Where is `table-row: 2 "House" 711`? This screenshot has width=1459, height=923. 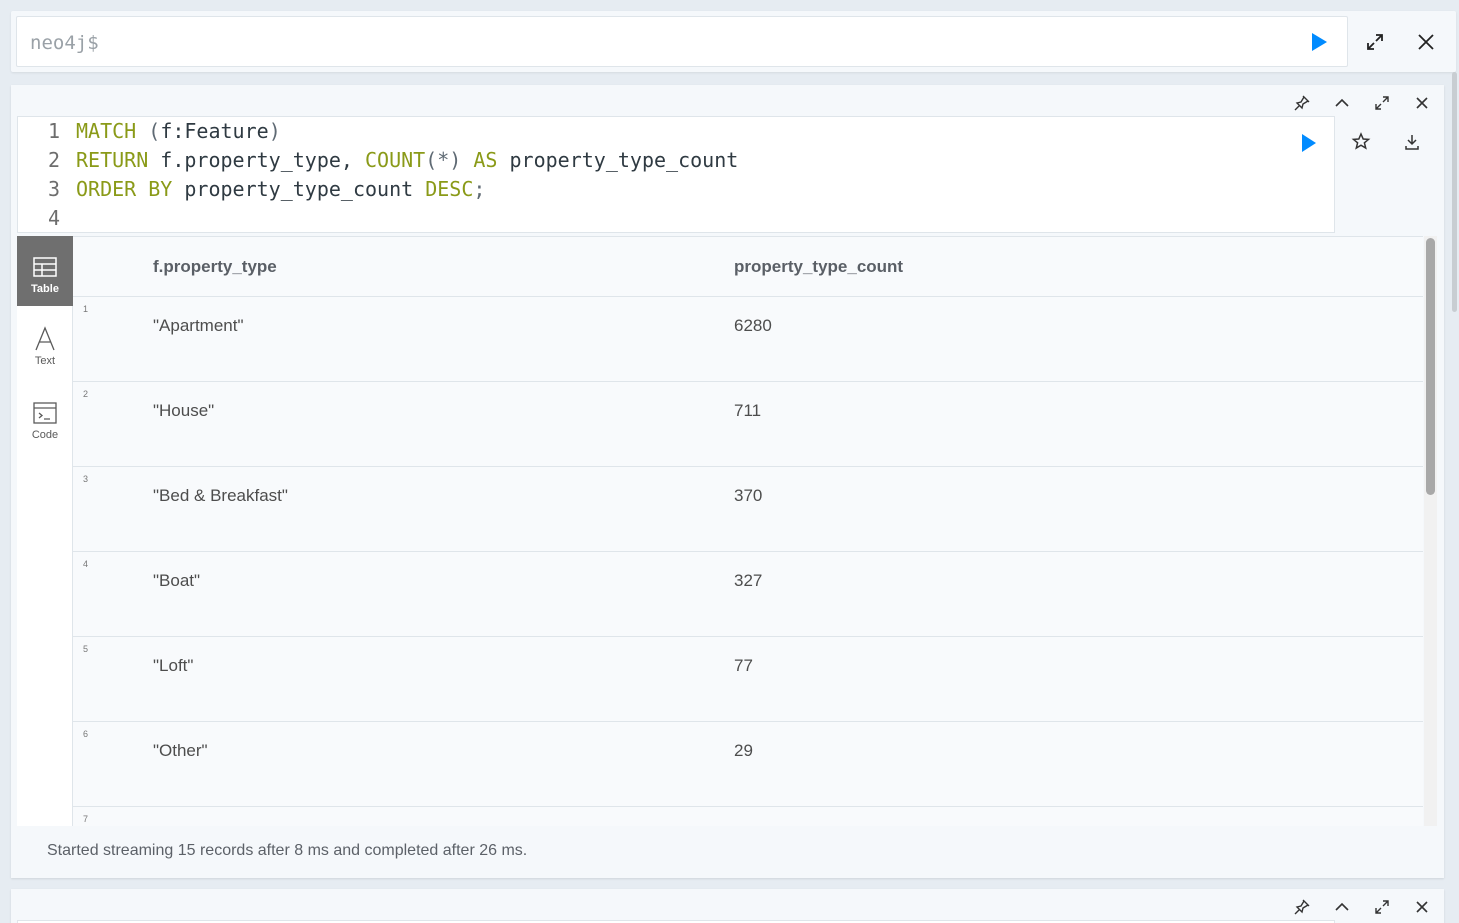
table-row: 2 "House" 711 is located at coordinates (748, 424).